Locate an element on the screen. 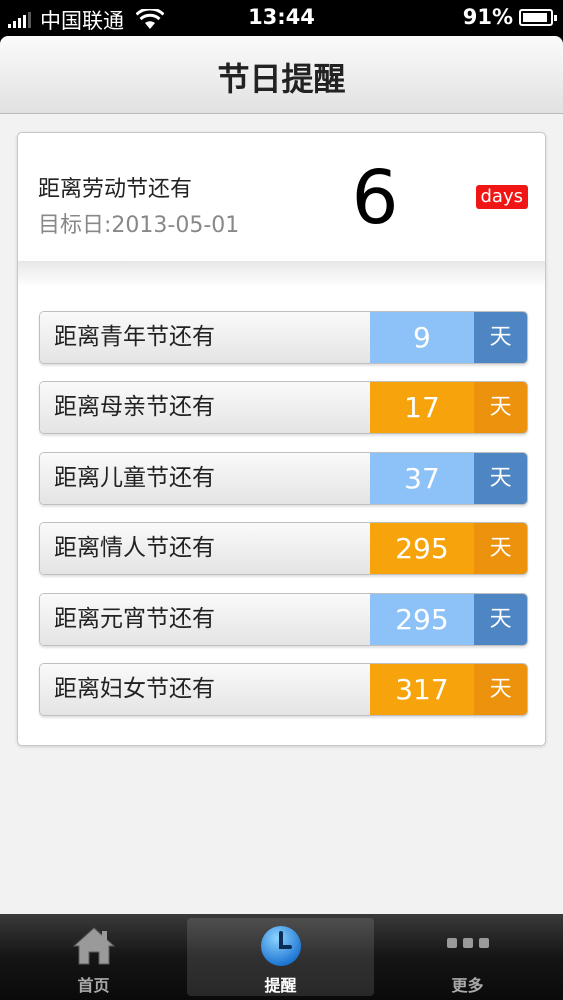  tab-reminder: 提醒 is located at coordinates (280, 957).